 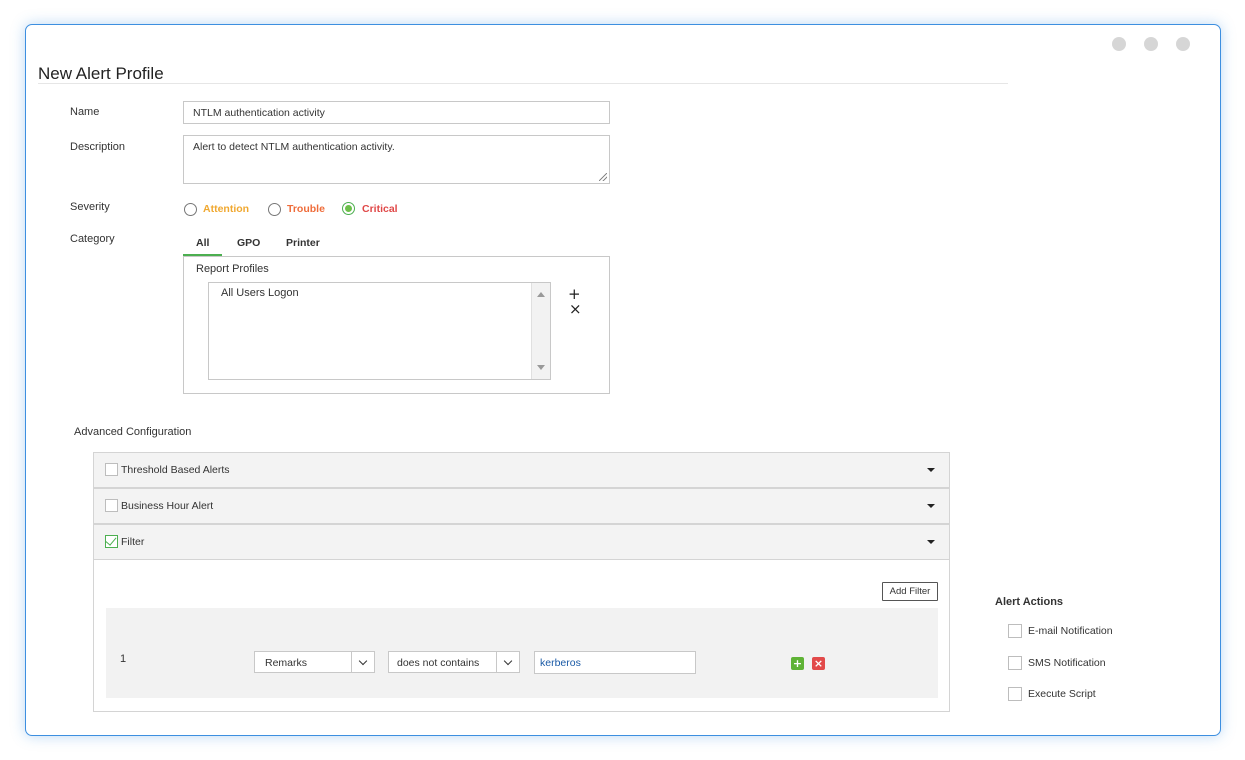 What do you see at coordinates (85, 112) in the screenshot?
I see `name-label: Name` at bounding box center [85, 112].